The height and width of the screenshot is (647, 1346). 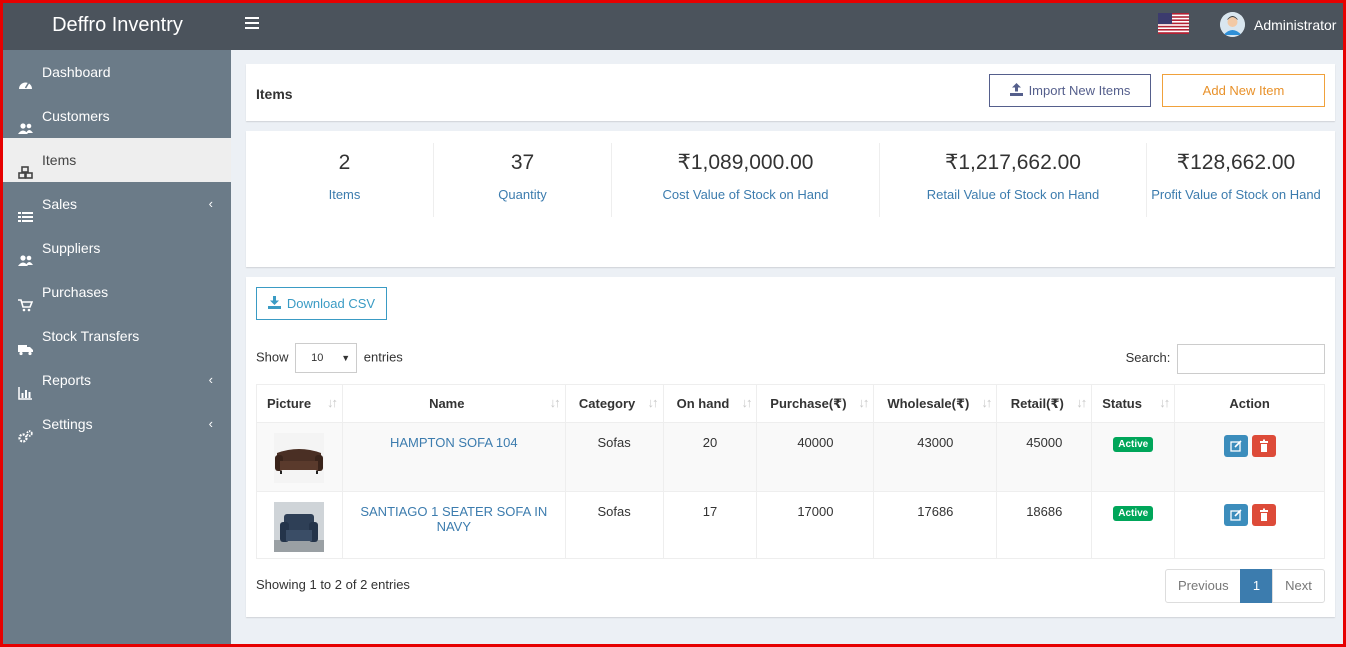 What do you see at coordinates (1016, 89) in the screenshot?
I see `upload-icon` at bounding box center [1016, 89].